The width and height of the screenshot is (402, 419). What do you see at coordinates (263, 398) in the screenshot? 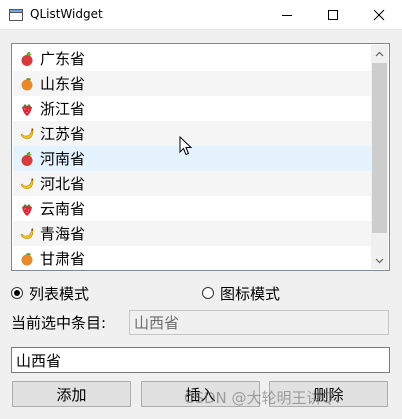
I see `watermark: CSDN @大轮明王讲QT` at bounding box center [263, 398].